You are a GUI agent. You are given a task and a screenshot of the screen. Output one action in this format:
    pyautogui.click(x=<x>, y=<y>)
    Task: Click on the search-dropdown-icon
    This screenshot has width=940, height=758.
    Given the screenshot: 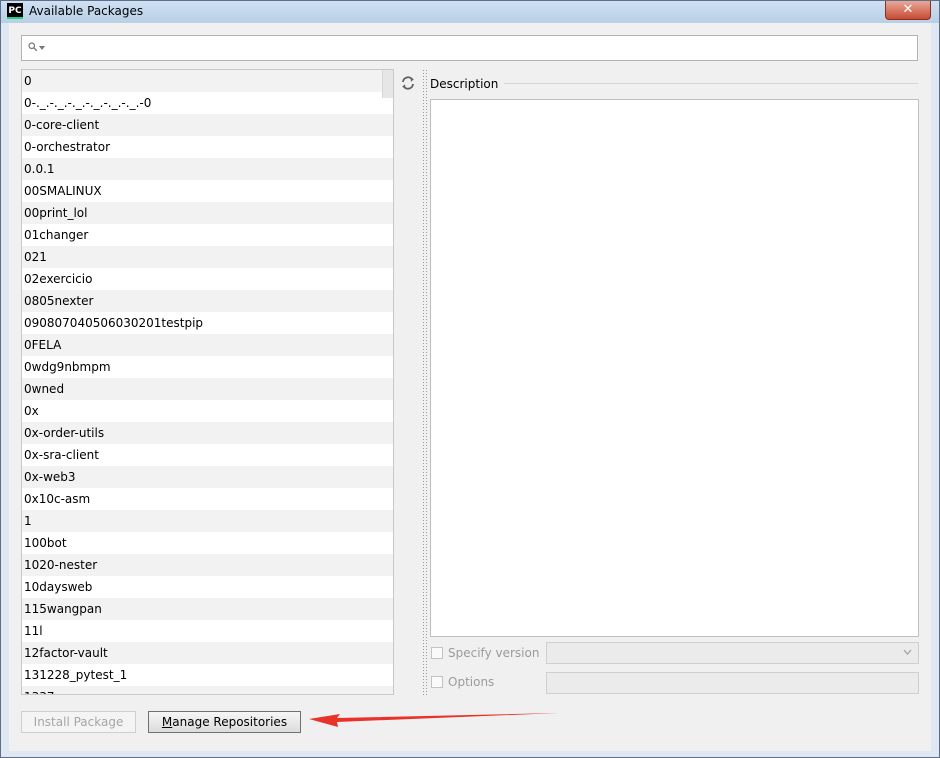 What is the action you would take?
    pyautogui.click(x=42, y=48)
    